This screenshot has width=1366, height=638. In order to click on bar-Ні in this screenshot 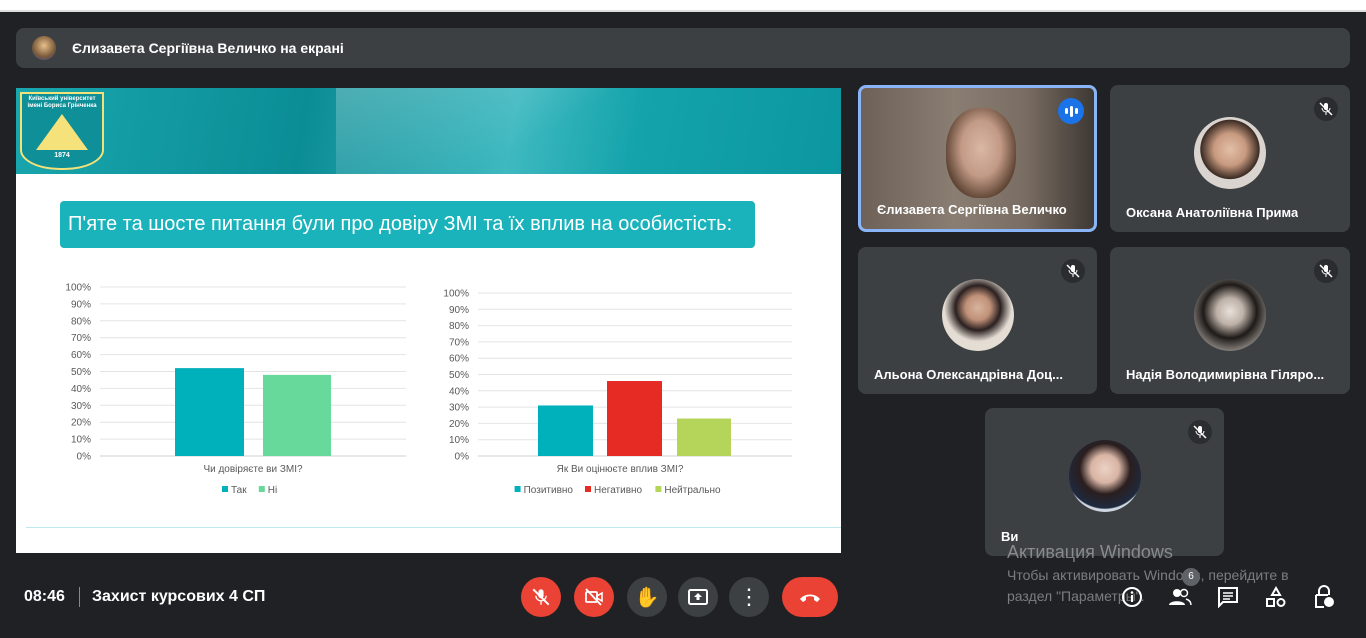, I will do `click(297, 415)`.